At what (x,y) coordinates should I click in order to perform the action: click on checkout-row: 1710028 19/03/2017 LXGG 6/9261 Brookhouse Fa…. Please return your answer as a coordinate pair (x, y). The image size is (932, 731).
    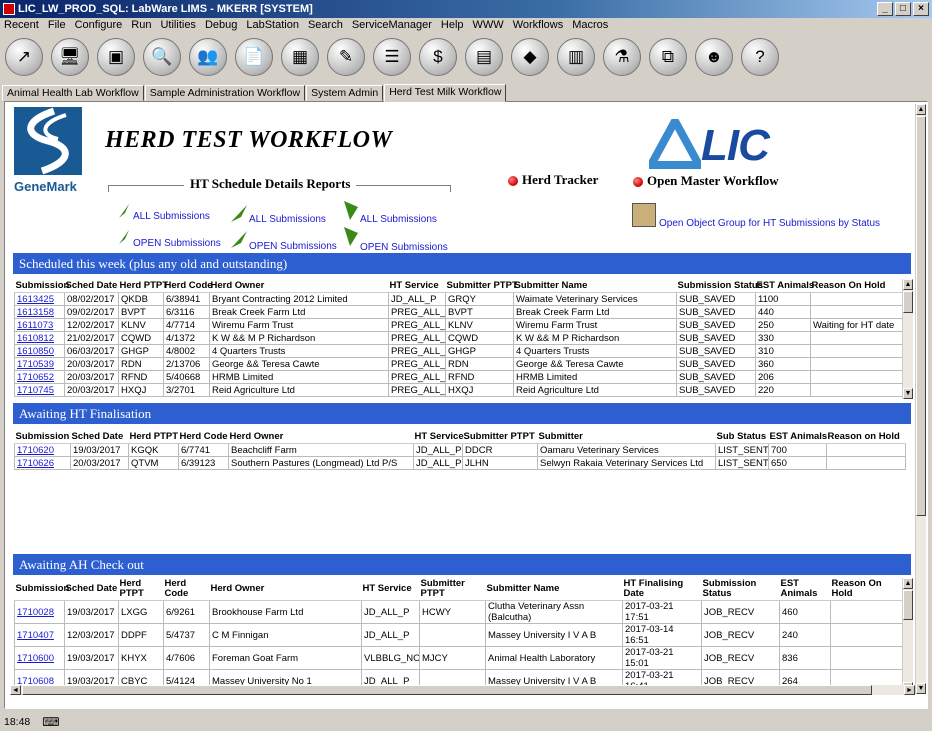
    Looking at the image, I should click on (460, 612).